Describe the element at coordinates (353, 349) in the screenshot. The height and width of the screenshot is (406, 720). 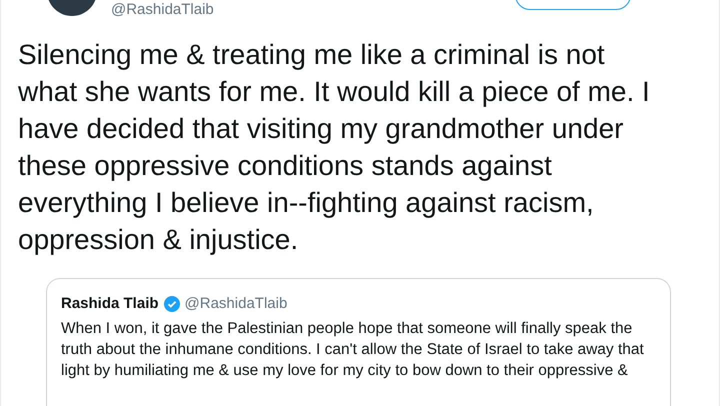
I see `quoted-tweet-text: When I won, it gave the Palestinian people hope that someone will finally speak the truth about the inhumane conditions. I can't allow the State of Israel to take away that light by humiliating me & use my love for my city to bow down to their oppressive &` at that location.